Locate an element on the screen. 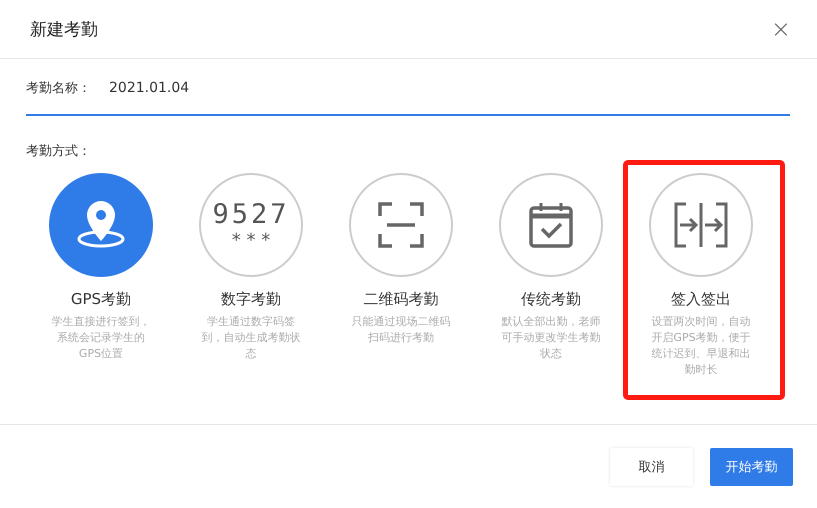 The width and height of the screenshot is (817, 508). calendar-check-icon is located at coordinates (551, 225).